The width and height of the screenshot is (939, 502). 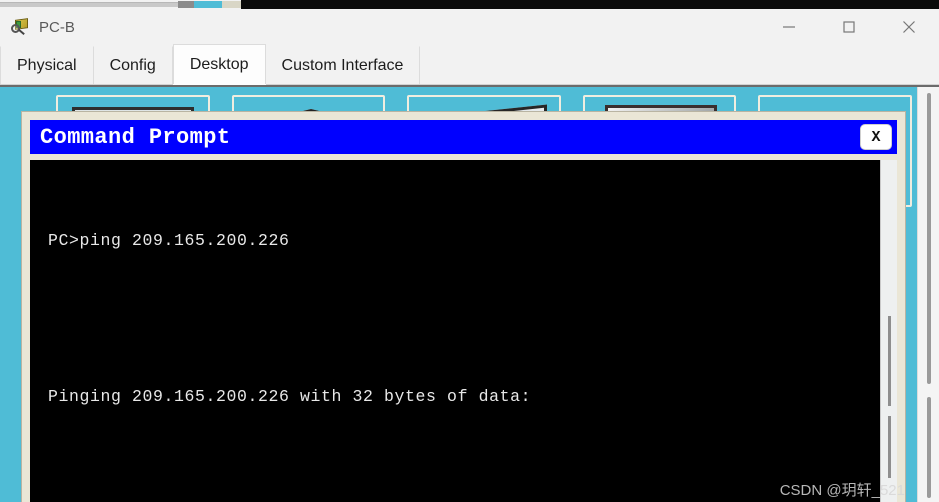 What do you see at coordinates (232, 4) in the screenshot?
I see `background-window-fragment-beige` at bounding box center [232, 4].